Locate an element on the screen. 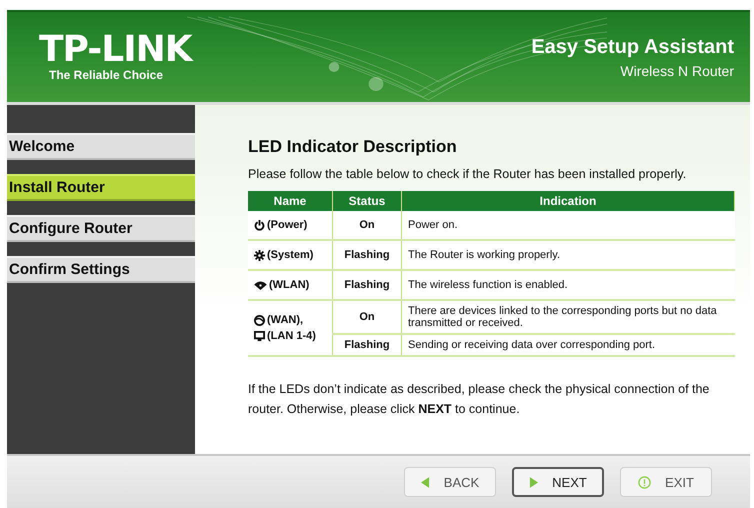 The image size is (754, 508). led-name: (WLAN) is located at coordinates (289, 285).